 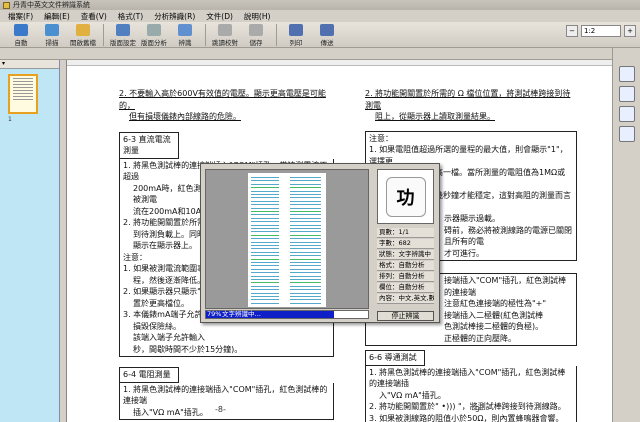 I want to click on info-arrangement: 排列：自動分析, so click(x=405, y=277).